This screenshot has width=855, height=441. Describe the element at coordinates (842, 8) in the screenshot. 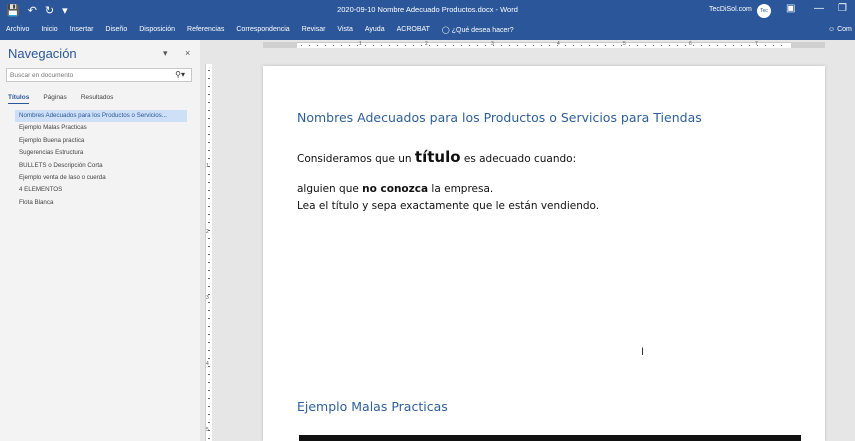

I see `restore-icon: ❐` at that location.